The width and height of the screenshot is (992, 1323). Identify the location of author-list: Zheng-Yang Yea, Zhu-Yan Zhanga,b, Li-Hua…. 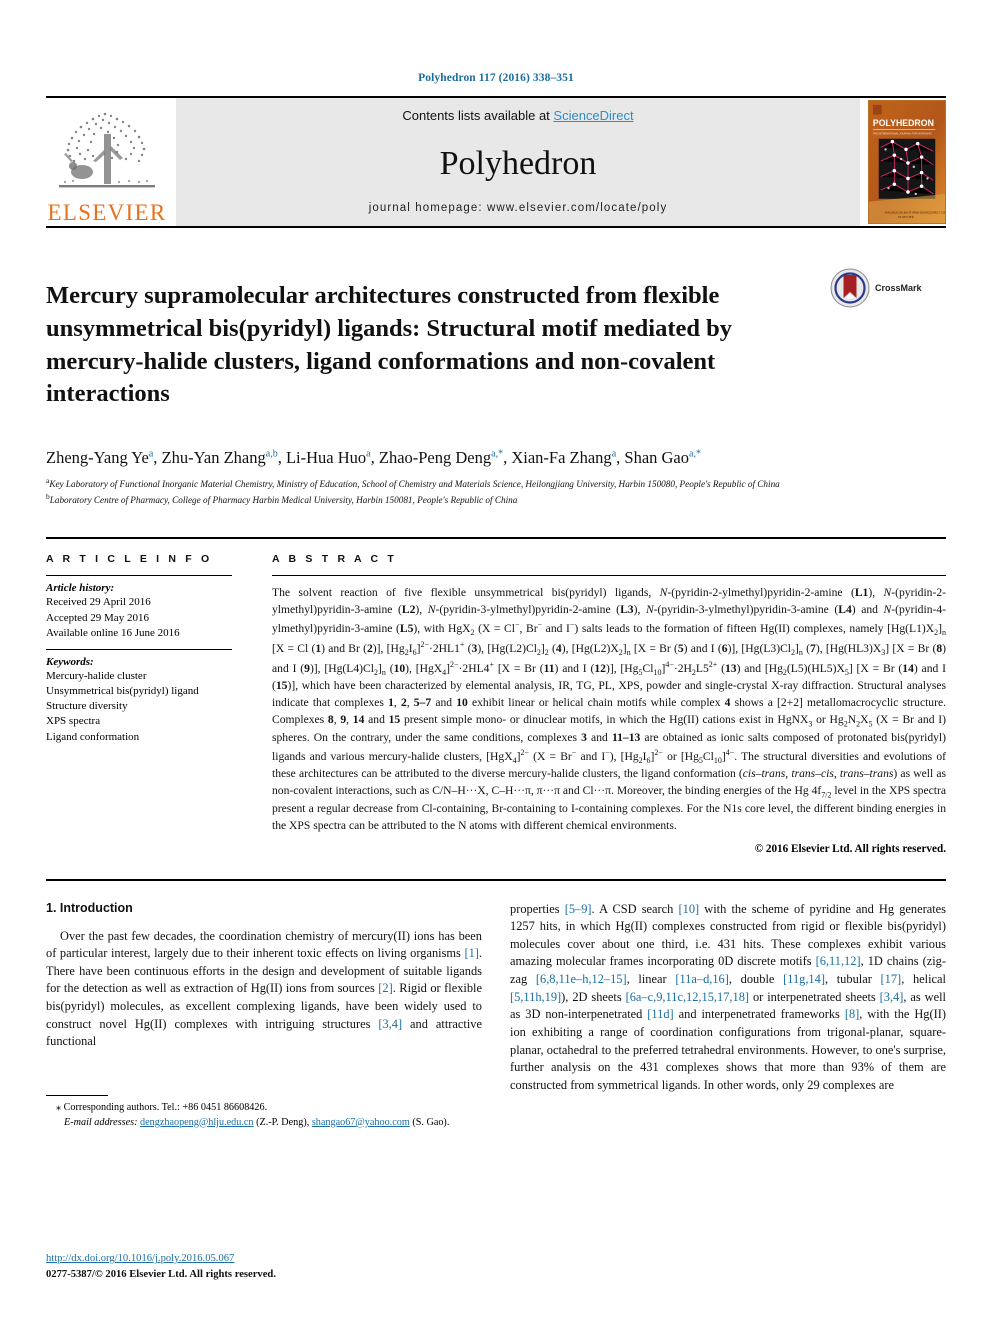
(373, 458).